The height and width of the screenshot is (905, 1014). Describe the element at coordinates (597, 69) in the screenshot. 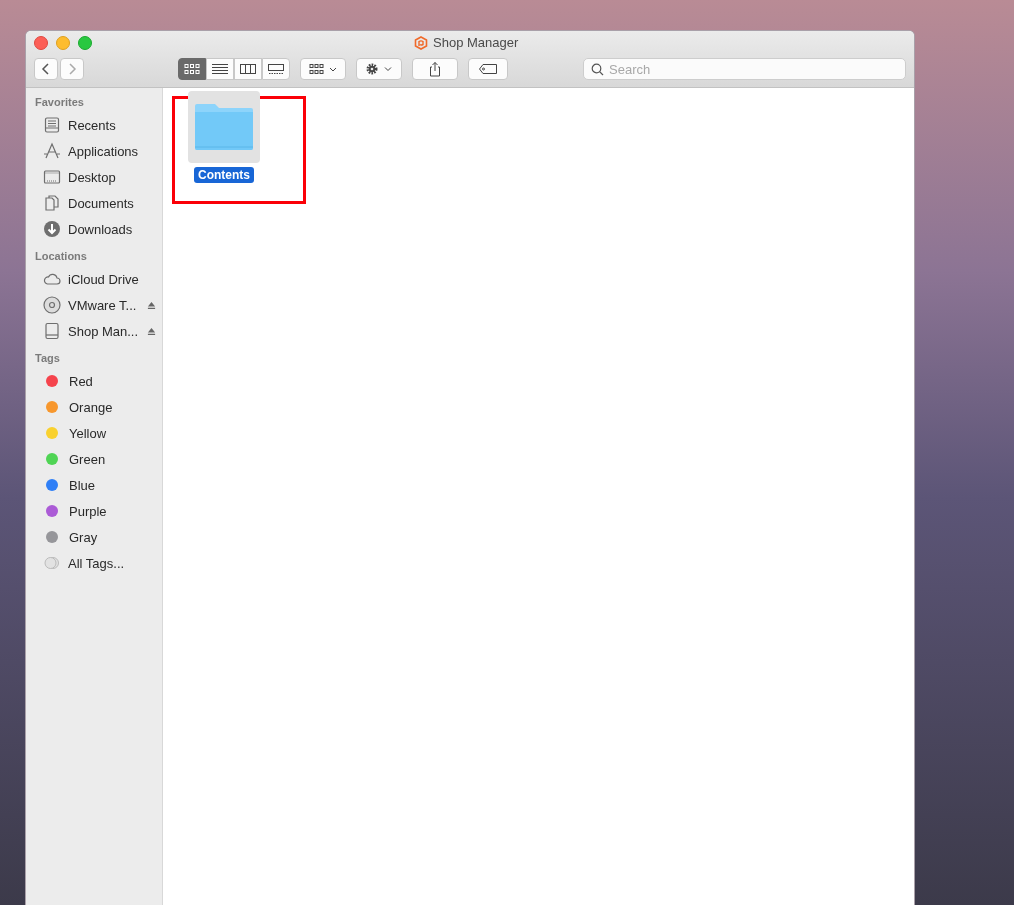

I see `search-icon` at that location.